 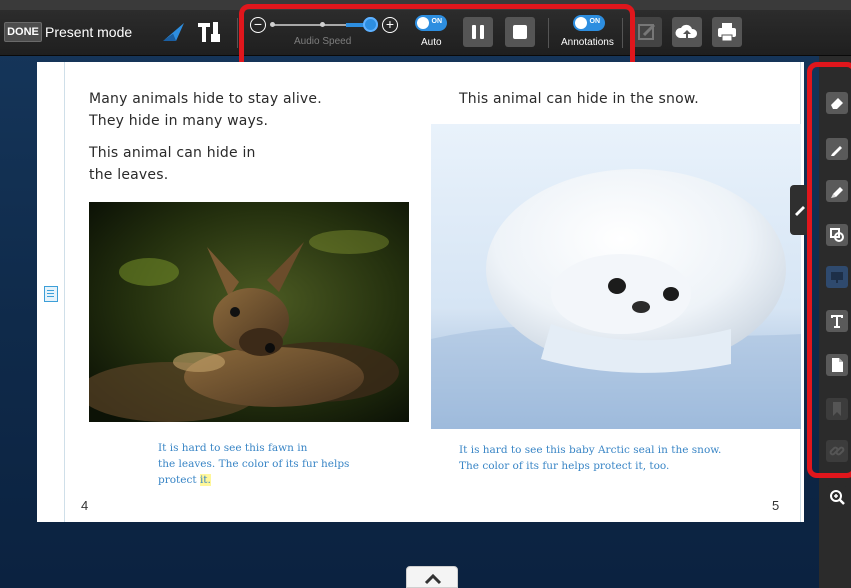 What do you see at coordinates (89, 32) in the screenshot?
I see `mode-label: Present mode` at bounding box center [89, 32].